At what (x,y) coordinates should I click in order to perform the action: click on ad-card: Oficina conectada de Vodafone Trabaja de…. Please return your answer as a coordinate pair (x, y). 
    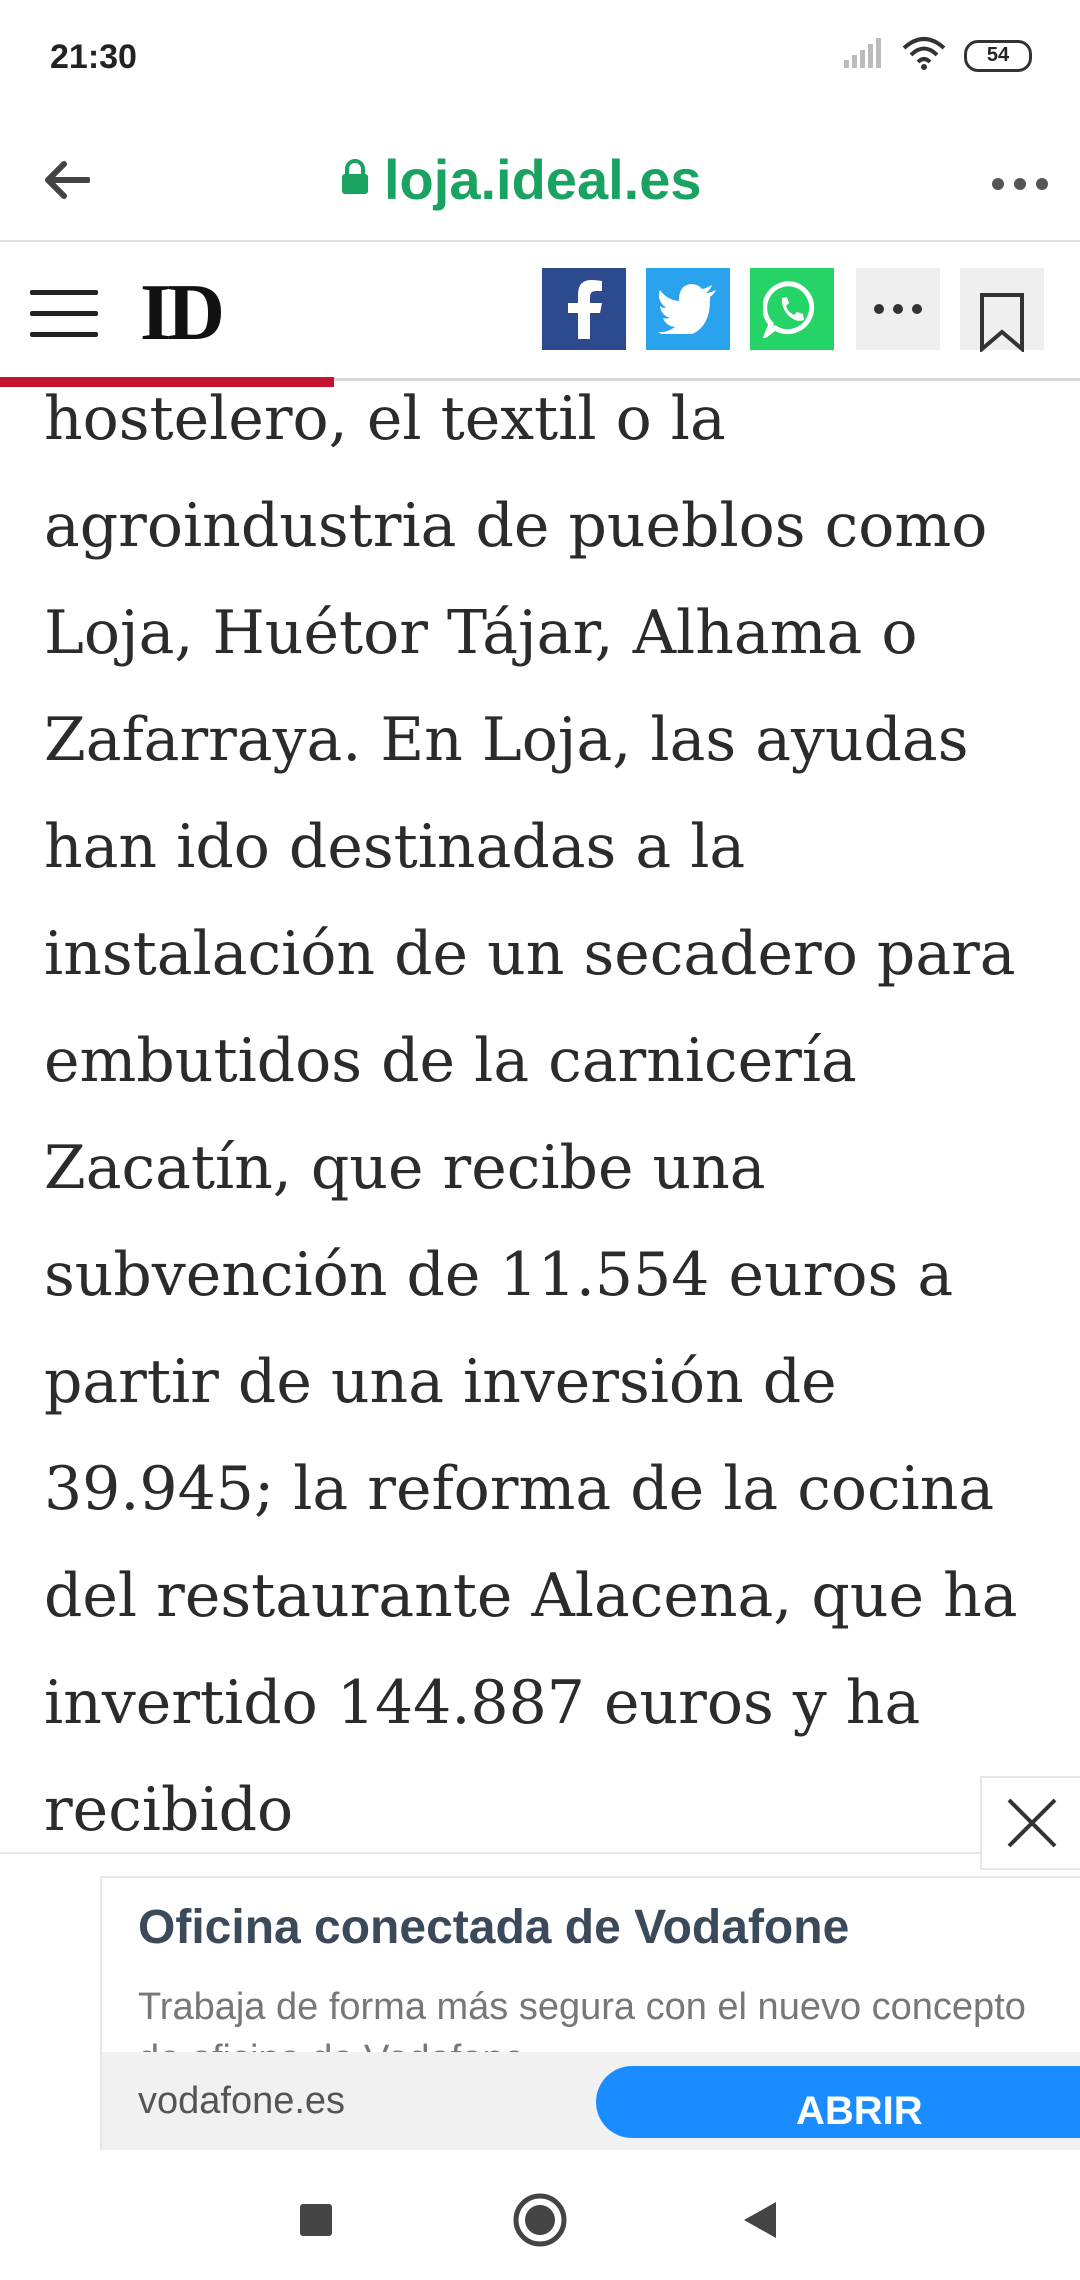
    Looking at the image, I should click on (590, 2014).